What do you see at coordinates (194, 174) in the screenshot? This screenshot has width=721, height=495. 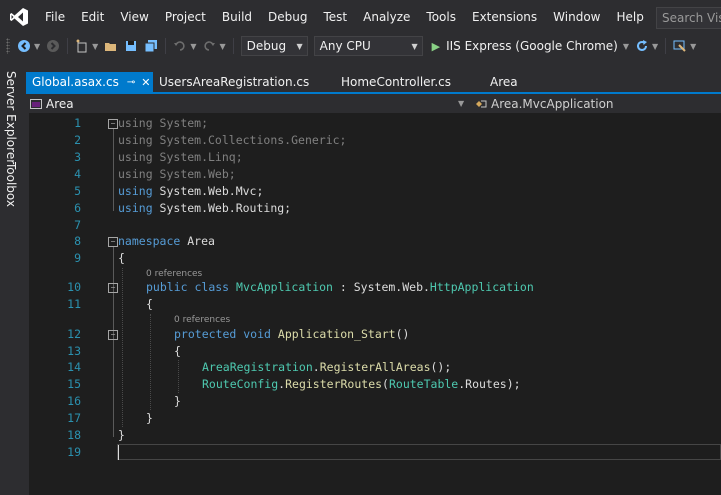 I see `code-text: System.Web;` at bounding box center [194, 174].